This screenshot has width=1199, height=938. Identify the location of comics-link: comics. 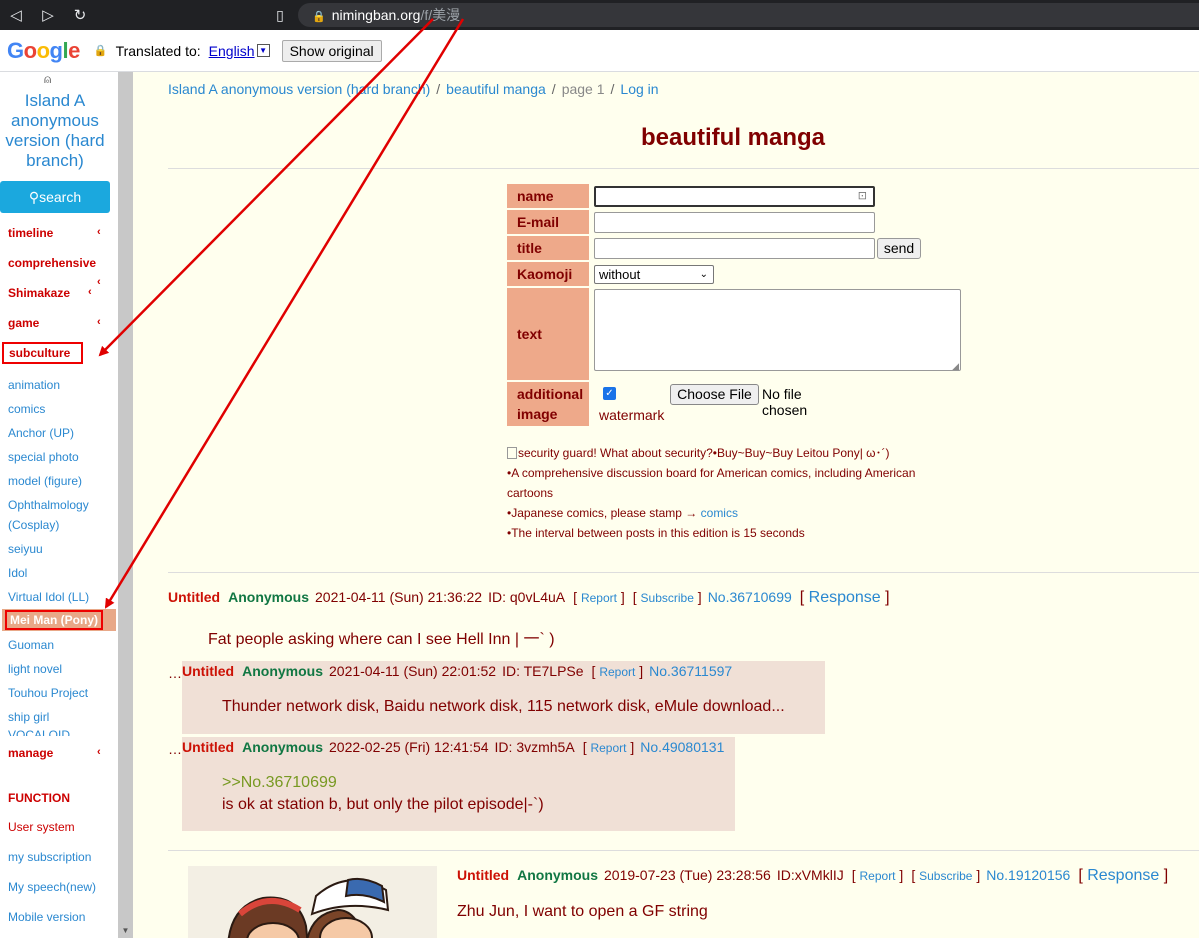
(719, 513).